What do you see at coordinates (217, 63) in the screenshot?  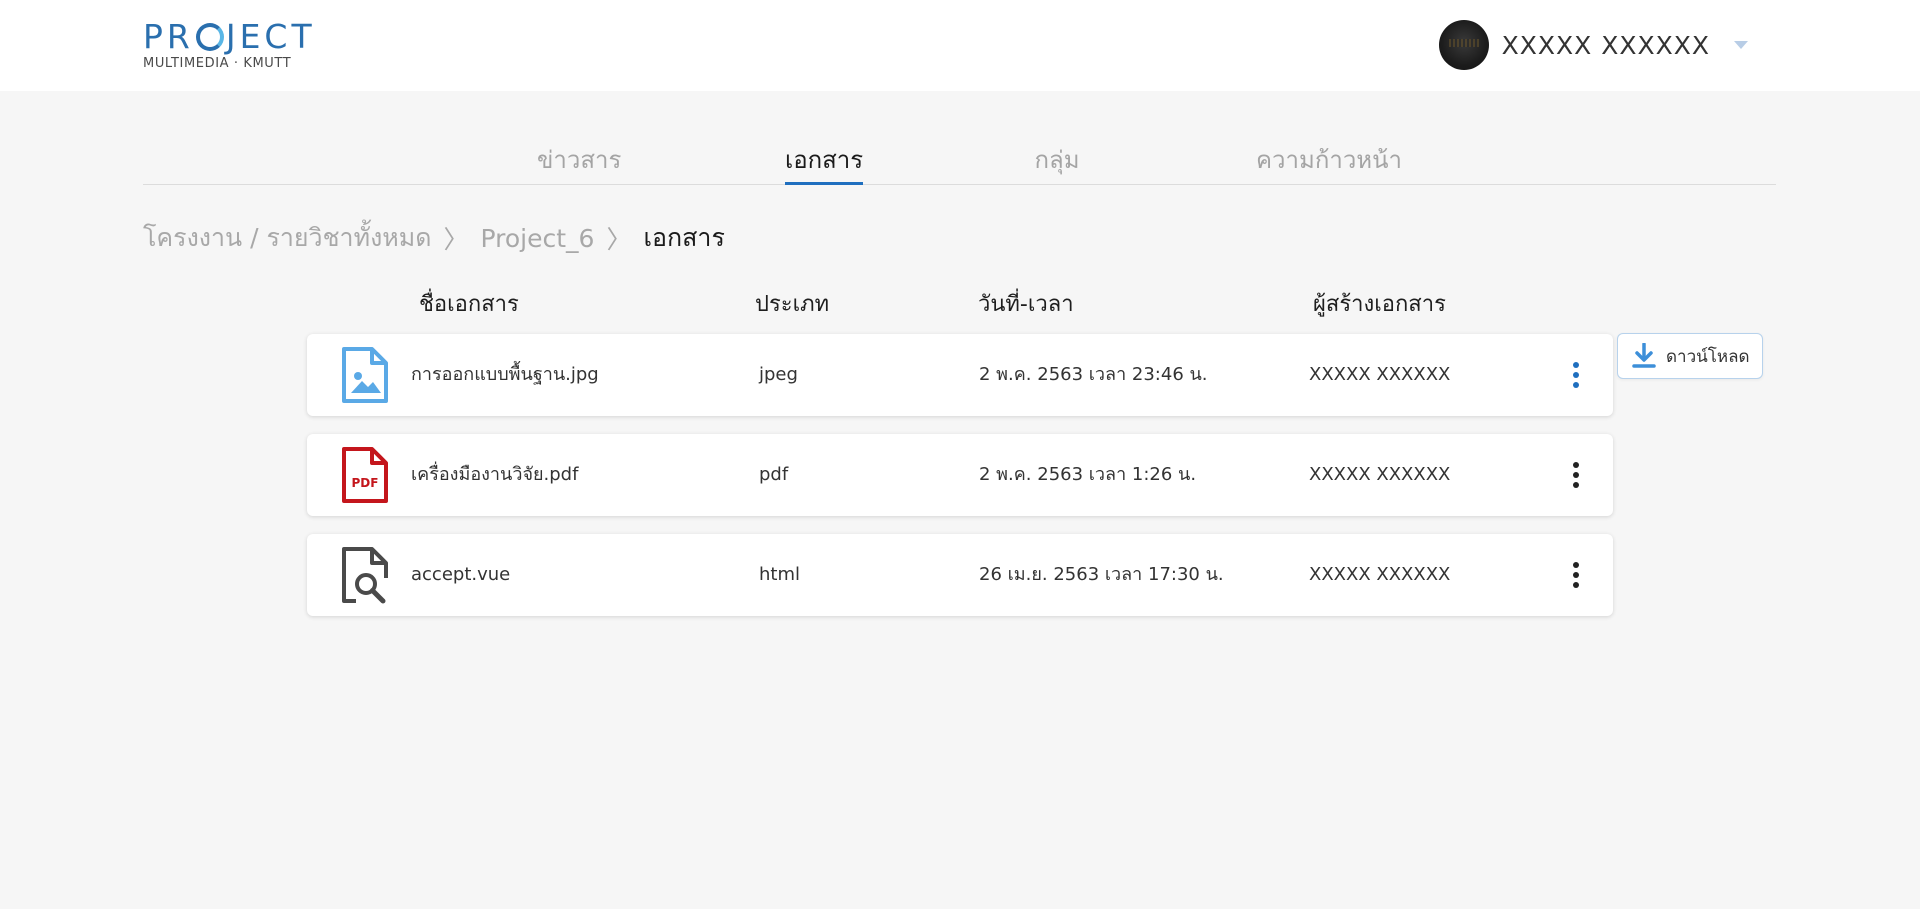 I see `logo-subtitle: MULTIMEDIA · KMUTT` at bounding box center [217, 63].